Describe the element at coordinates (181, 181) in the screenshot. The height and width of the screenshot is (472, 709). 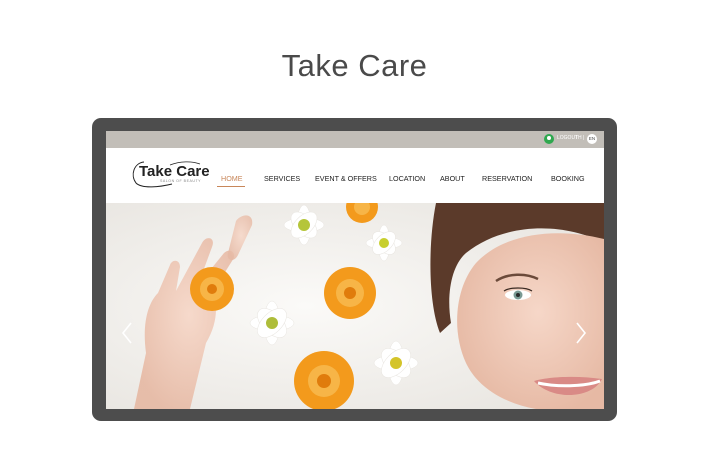
I see `logo-tagline: SALON OF BEAUTY` at that location.